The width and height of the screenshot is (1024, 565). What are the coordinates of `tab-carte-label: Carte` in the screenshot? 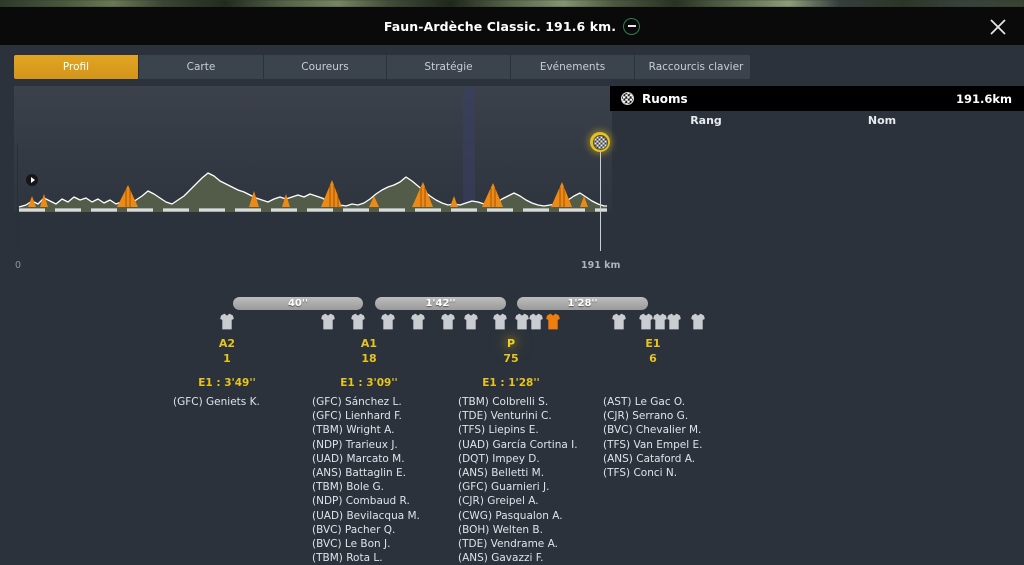 It's located at (201, 67).